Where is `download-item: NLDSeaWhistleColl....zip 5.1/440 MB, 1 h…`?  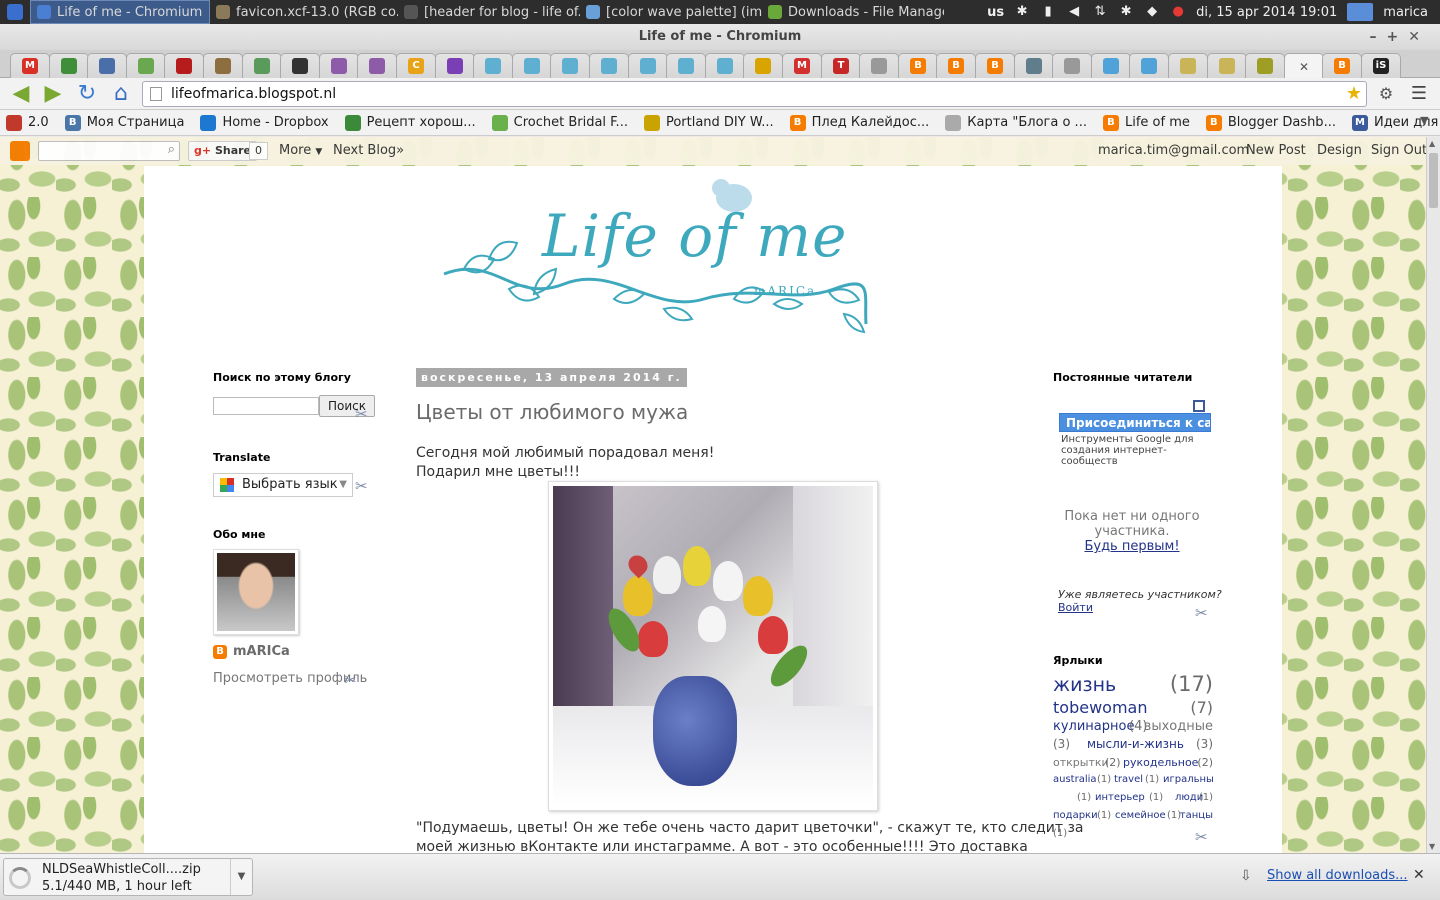 download-item: NLDSeaWhistleColl....zip 5.1/440 MB, 1 h… is located at coordinates (128, 877).